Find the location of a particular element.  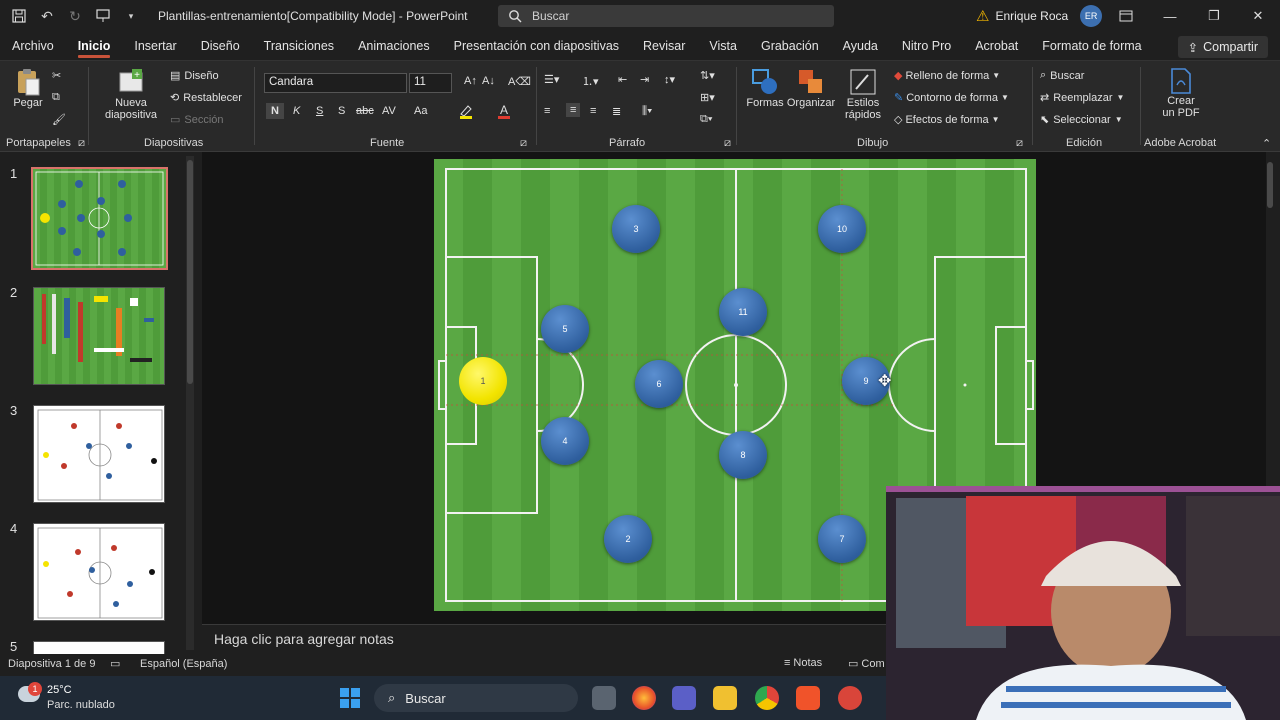

columns-icon: ⫼▾ is located at coordinates (647, 111).